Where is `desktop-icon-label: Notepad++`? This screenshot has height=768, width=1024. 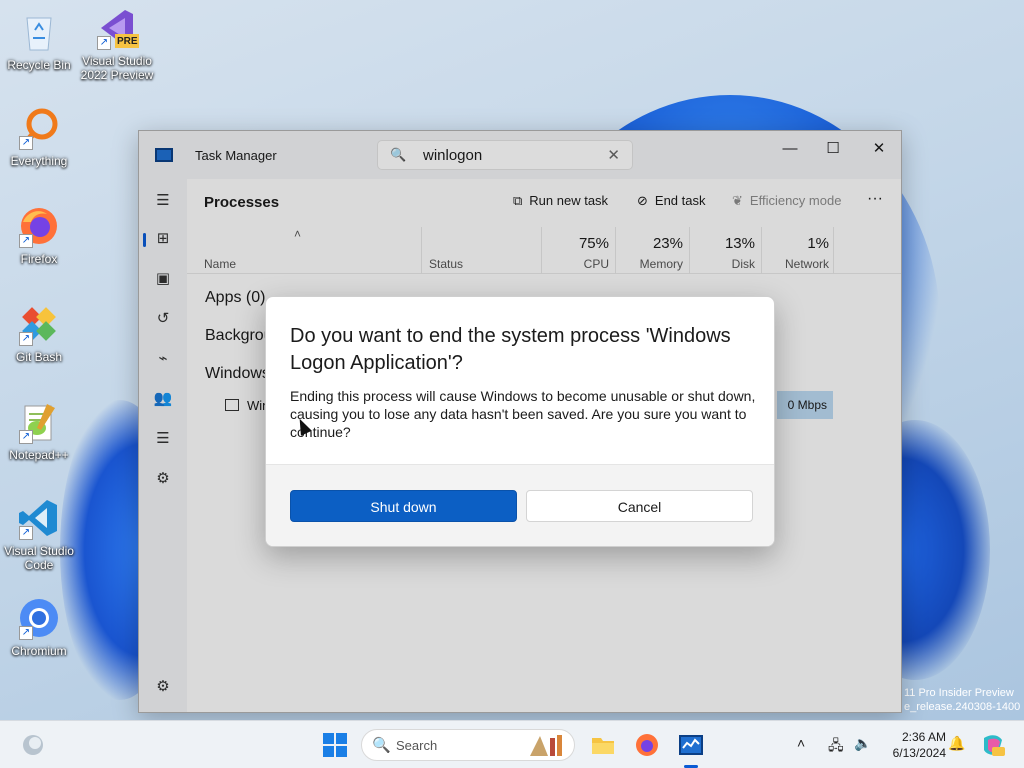
desktop-icon-label: Notepad++ is located at coordinates (39, 455).